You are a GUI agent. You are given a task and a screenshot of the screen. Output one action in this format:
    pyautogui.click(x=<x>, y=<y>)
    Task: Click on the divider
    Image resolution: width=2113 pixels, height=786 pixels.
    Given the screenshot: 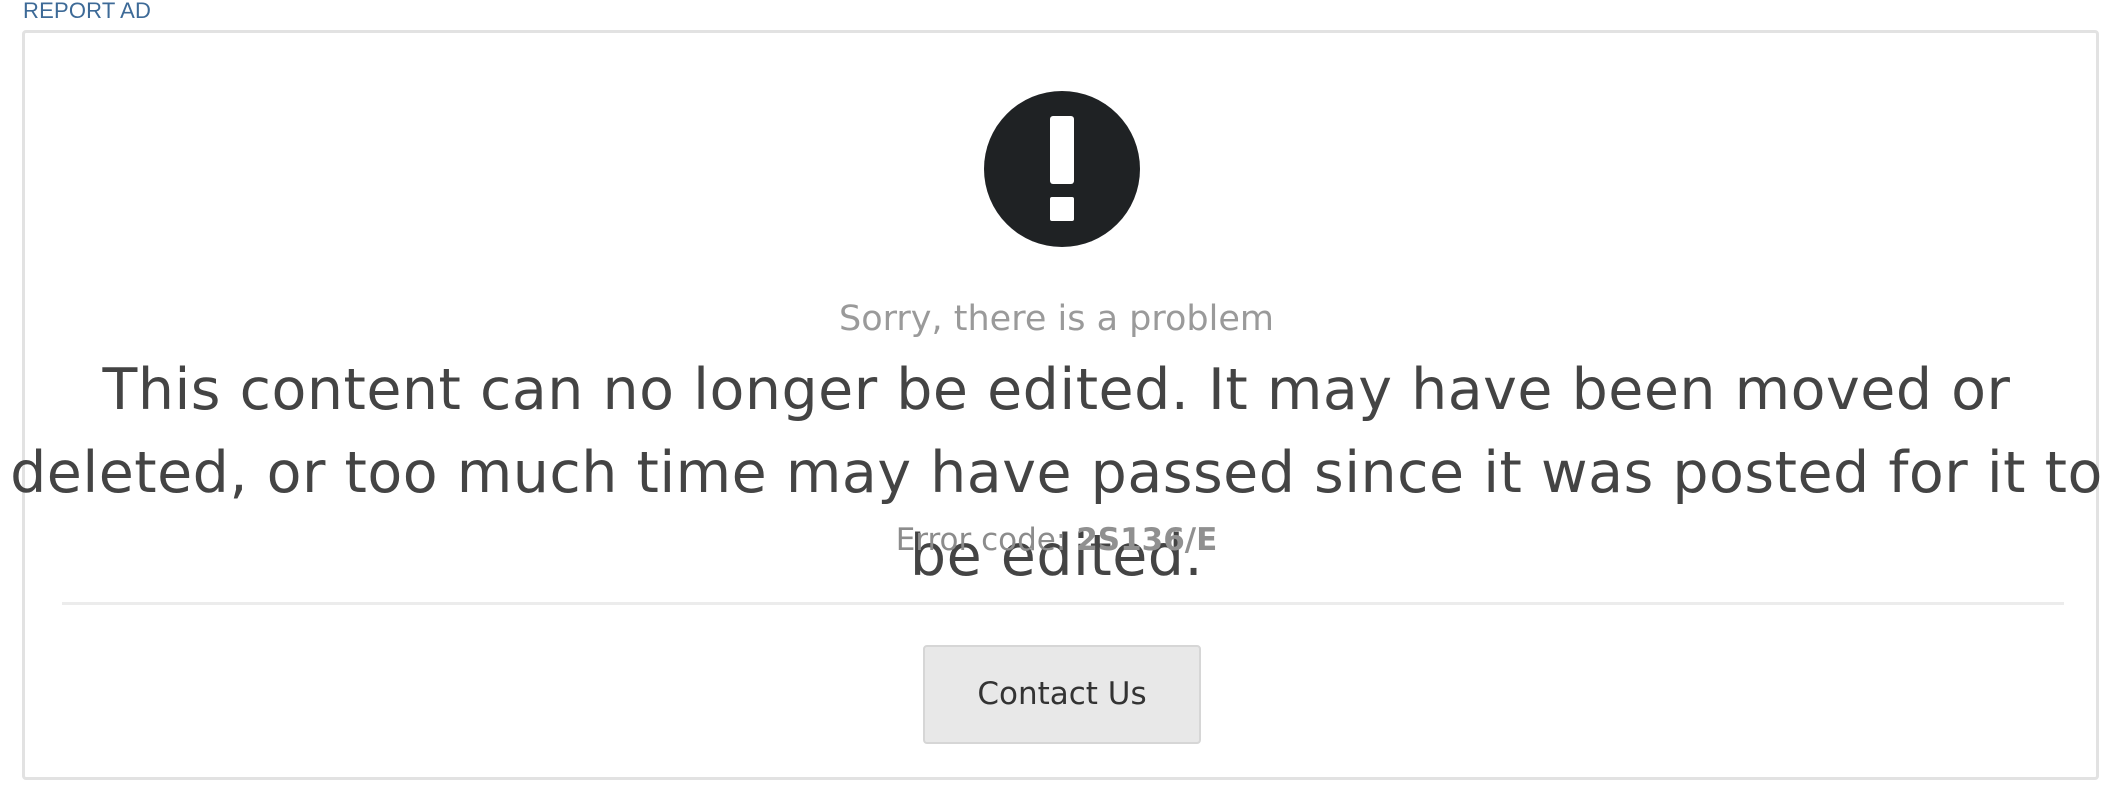 What is the action you would take?
    pyautogui.click(x=1063, y=603)
    